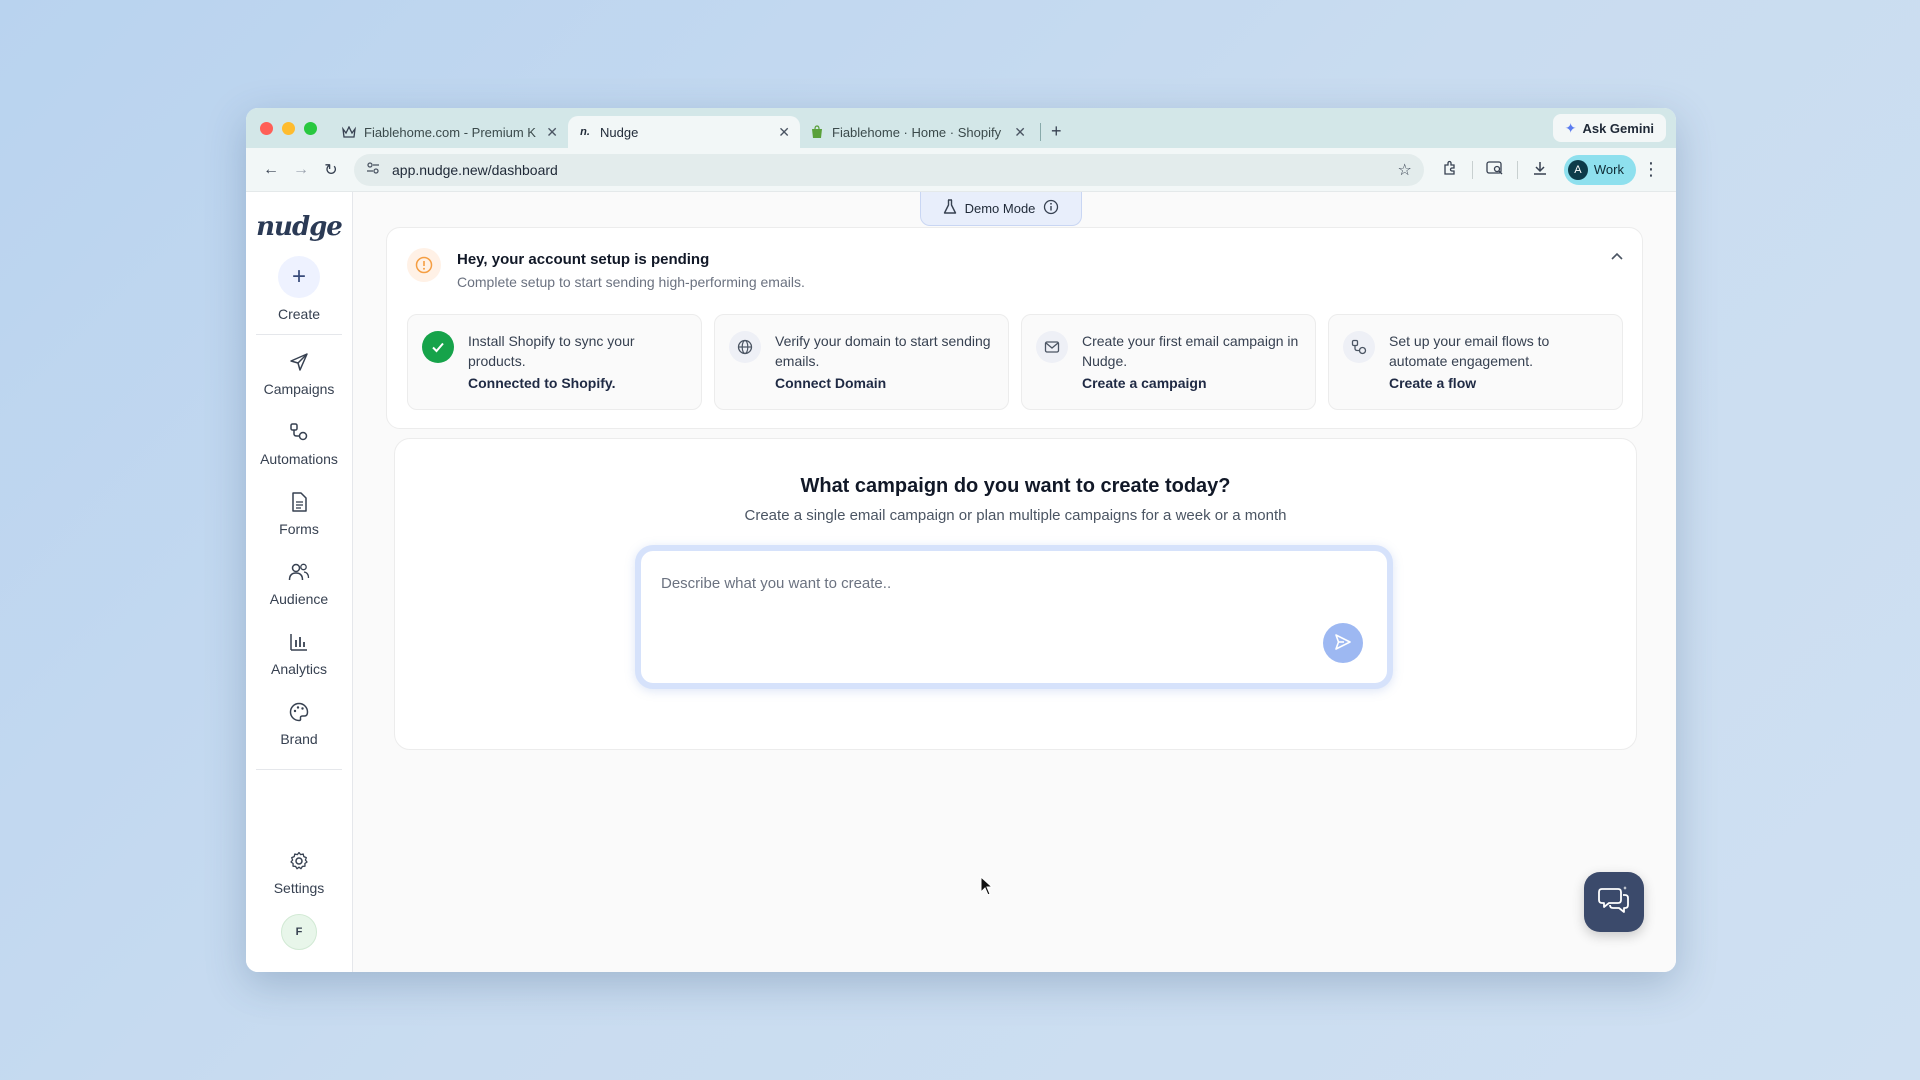 The height and width of the screenshot is (1080, 1920). What do you see at coordinates (1405, 170) in the screenshot?
I see `bookmark-star-icon: ☆` at bounding box center [1405, 170].